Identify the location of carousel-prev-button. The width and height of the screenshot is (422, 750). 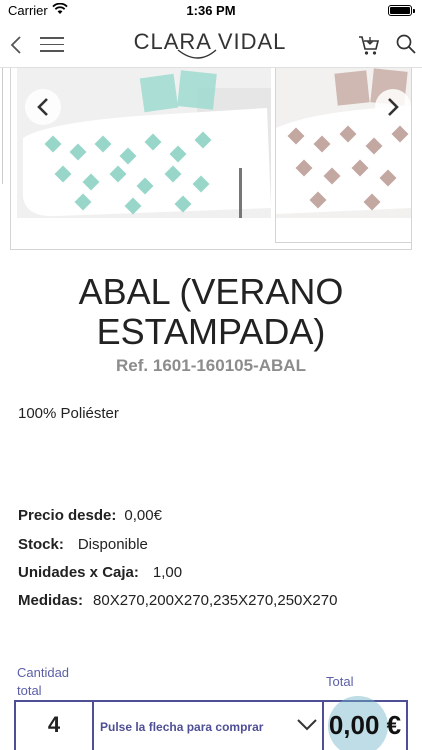
(43, 107).